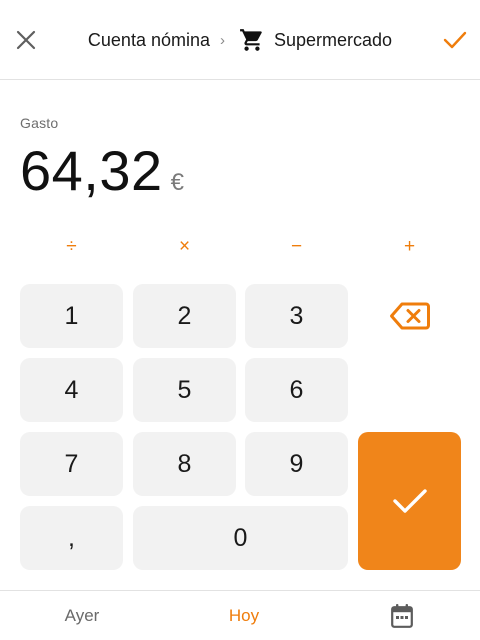  I want to click on breadcrumb: Cuenta nómina › Supermercado, so click(240, 40).